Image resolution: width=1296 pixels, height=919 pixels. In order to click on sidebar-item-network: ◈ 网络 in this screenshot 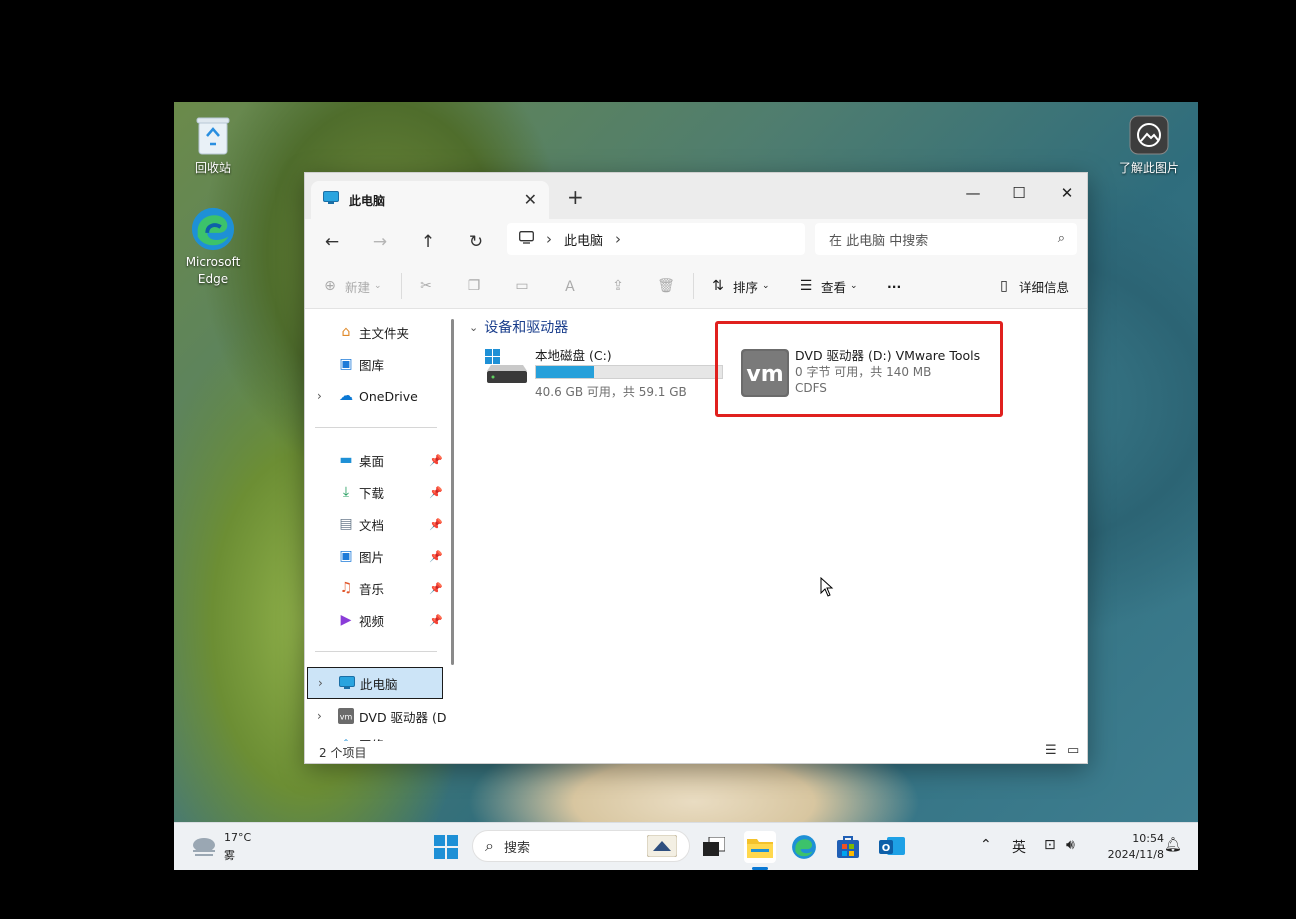, I will do `click(375, 735)`.